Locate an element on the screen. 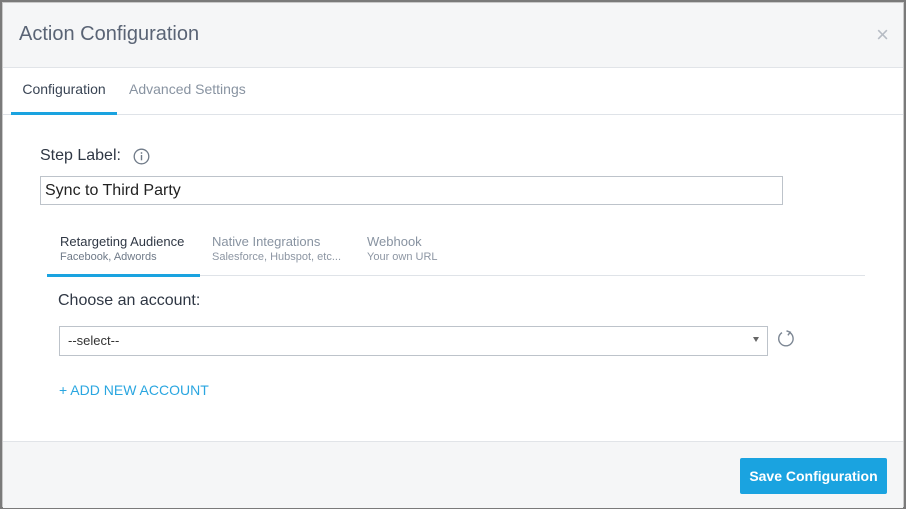  modal-header: Action Configuration × is located at coordinates (453, 35).